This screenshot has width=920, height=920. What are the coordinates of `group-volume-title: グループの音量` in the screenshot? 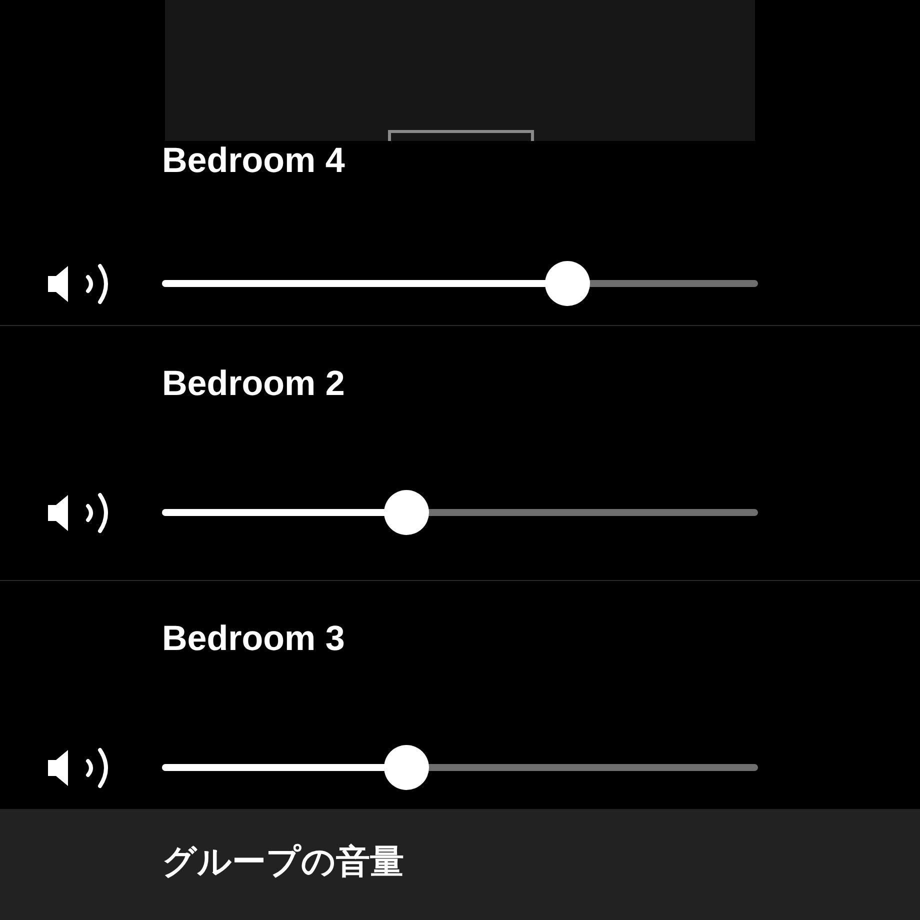 It's located at (283, 862).